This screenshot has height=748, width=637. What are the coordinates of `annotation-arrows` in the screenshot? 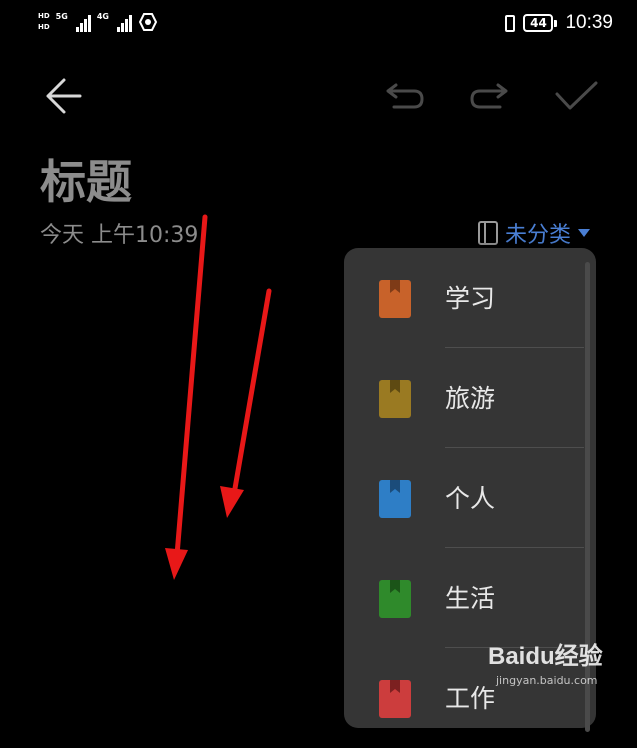 It's located at (218, 397).